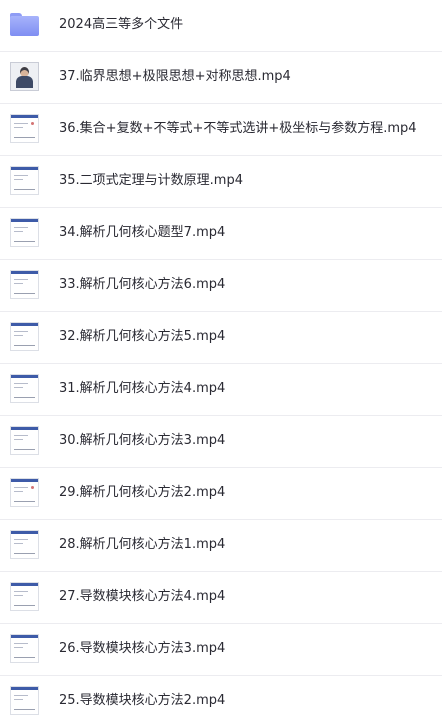 The height and width of the screenshot is (721, 442). Describe the element at coordinates (142, 648) in the screenshot. I see `file-name: 26.导数模块核心方法3.mp4` at that location.